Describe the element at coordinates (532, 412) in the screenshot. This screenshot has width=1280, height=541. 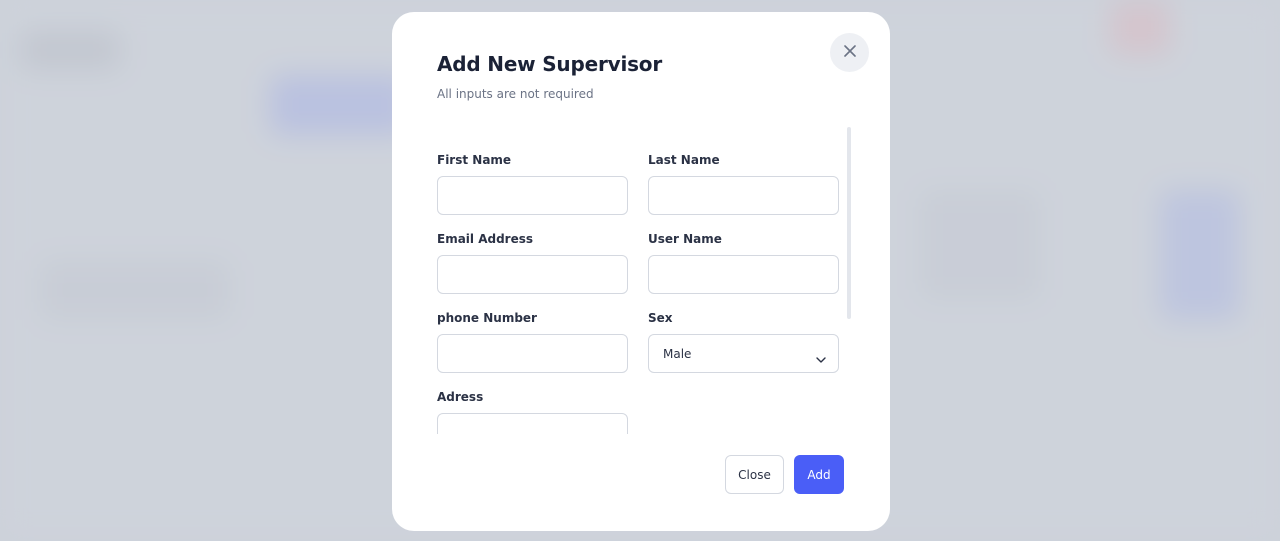
I see `address-field-group: Adress` at that location.